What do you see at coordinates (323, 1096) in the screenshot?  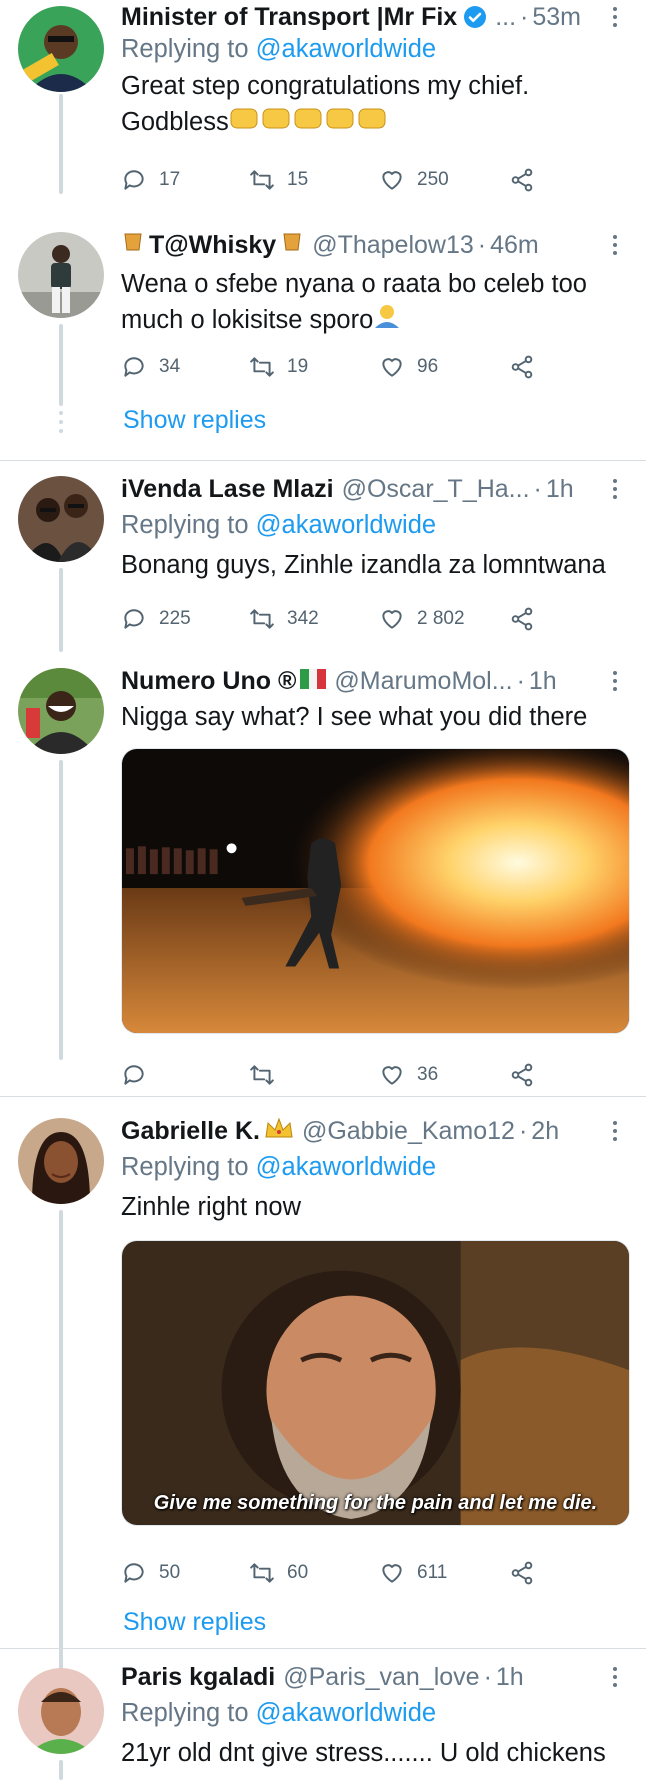 I see `divider` at bounding box center [323, 1096].